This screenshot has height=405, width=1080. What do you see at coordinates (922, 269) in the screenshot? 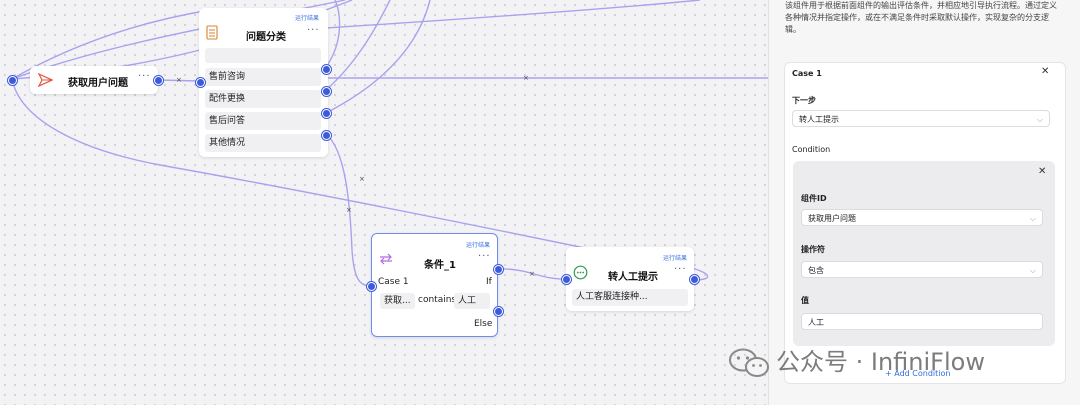
I see `operator-select: 包含 ⌵` at bounding box center [922, 269].